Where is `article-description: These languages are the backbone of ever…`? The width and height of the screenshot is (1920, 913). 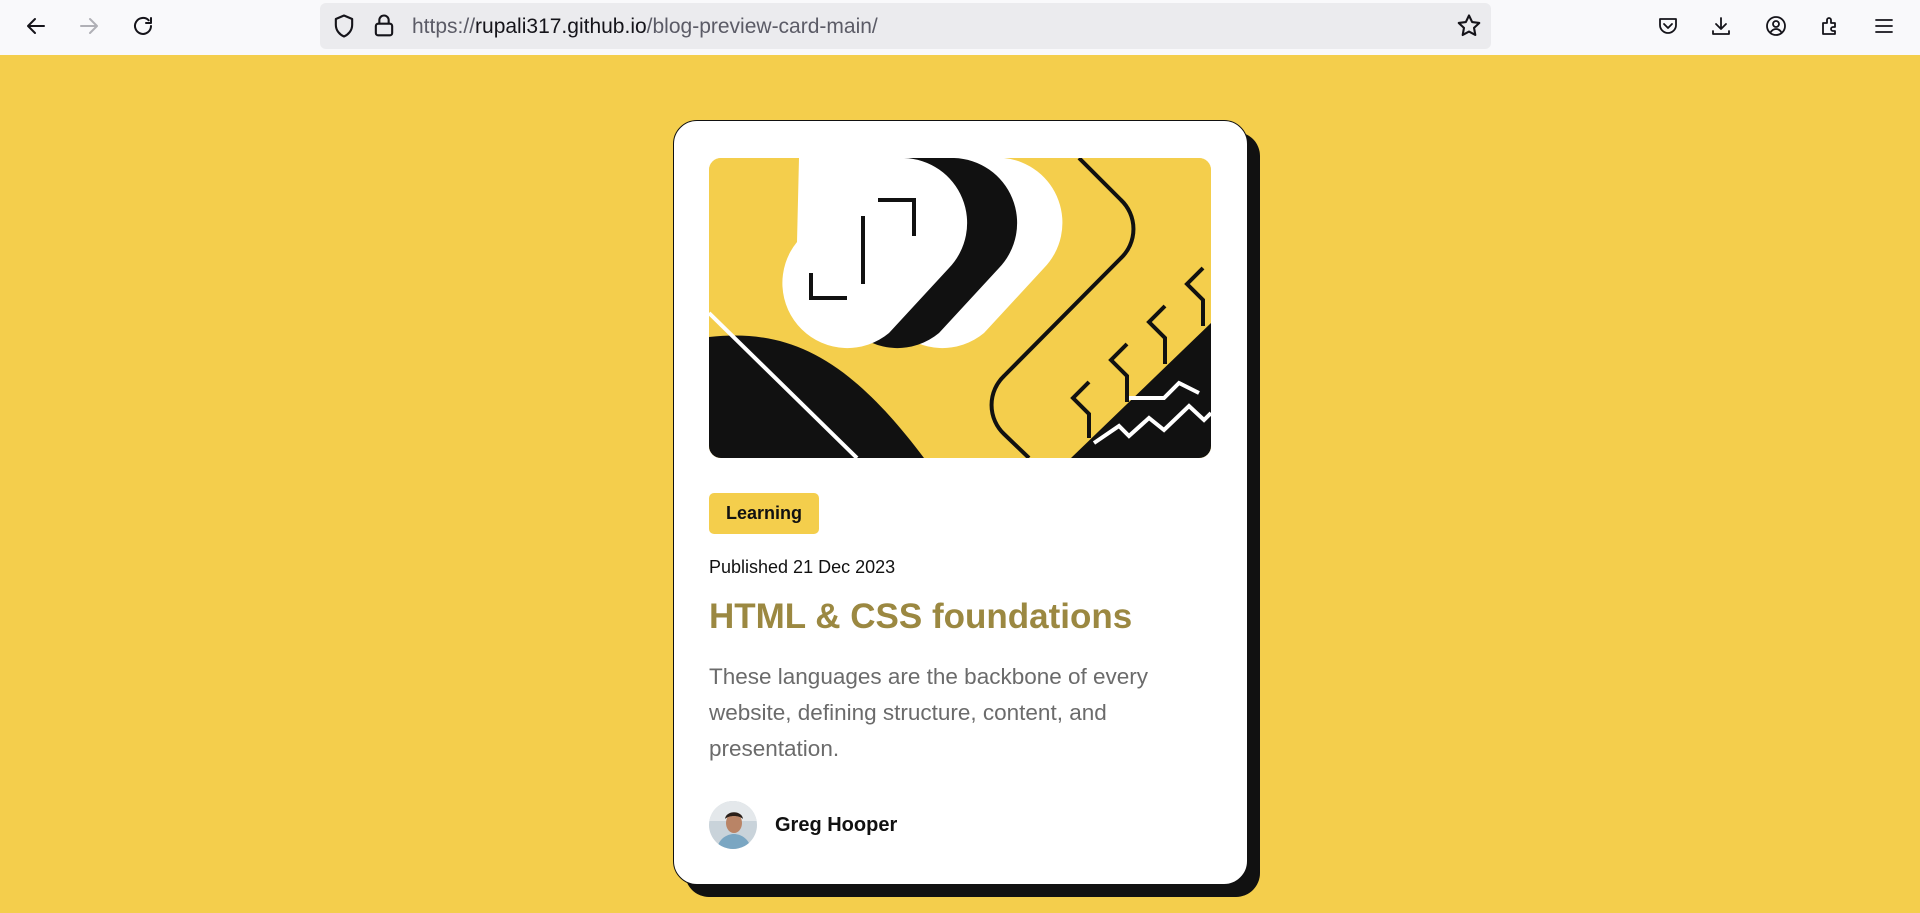 article-description: These languages are the backbone of ever… is located at coordinates (929, 712).